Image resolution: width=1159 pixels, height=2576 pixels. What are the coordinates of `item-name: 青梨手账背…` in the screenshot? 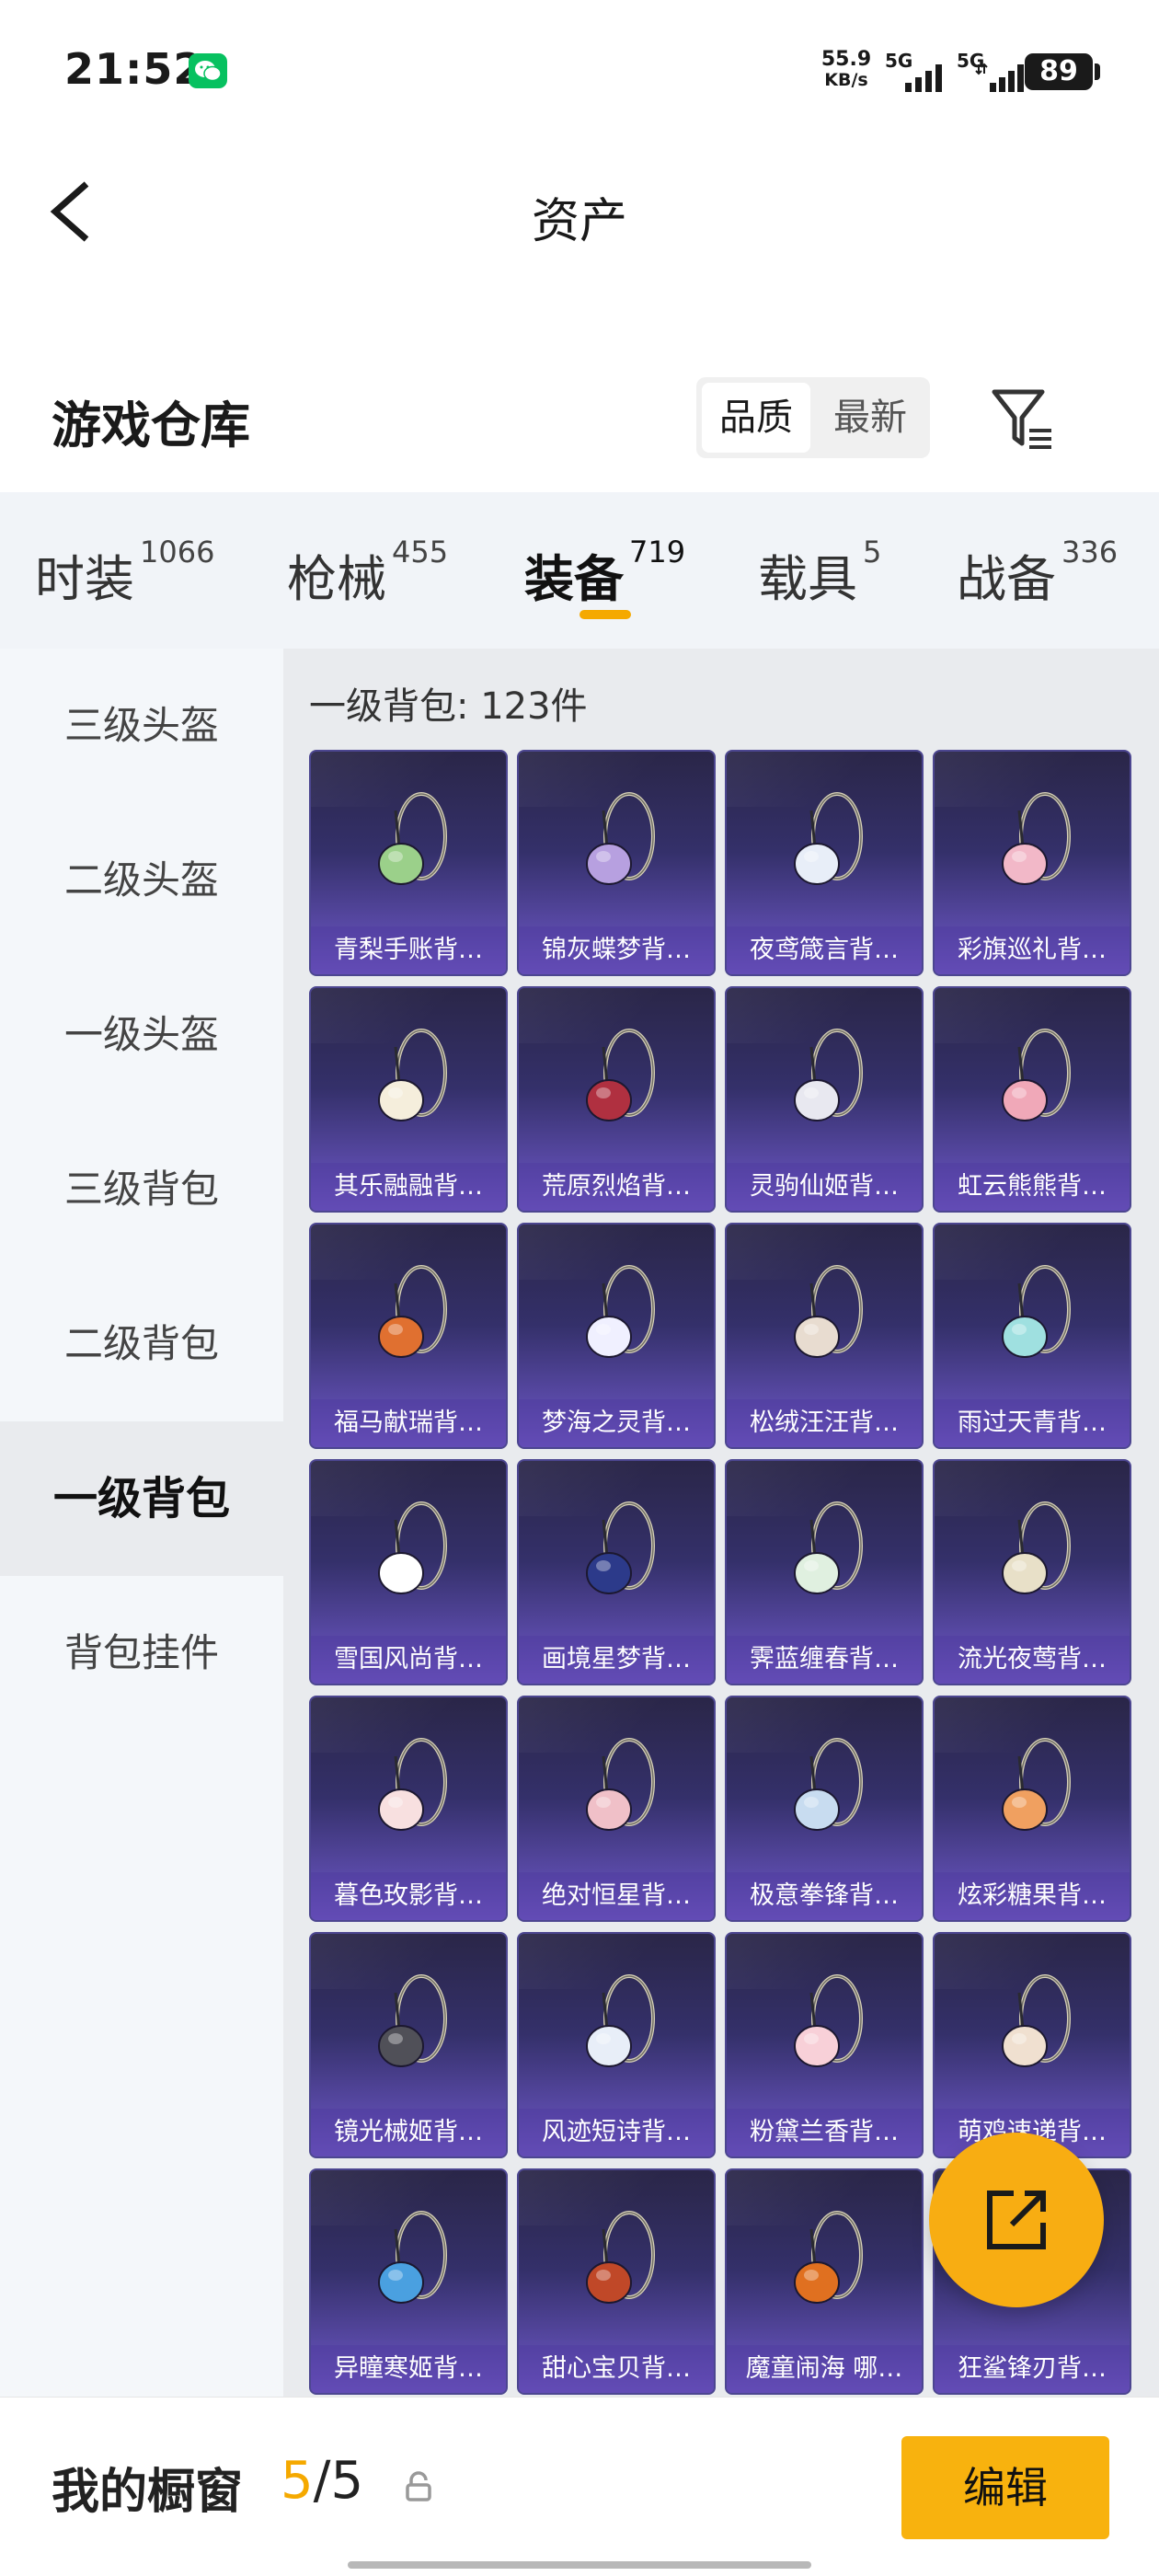 It's located at (408, 950).